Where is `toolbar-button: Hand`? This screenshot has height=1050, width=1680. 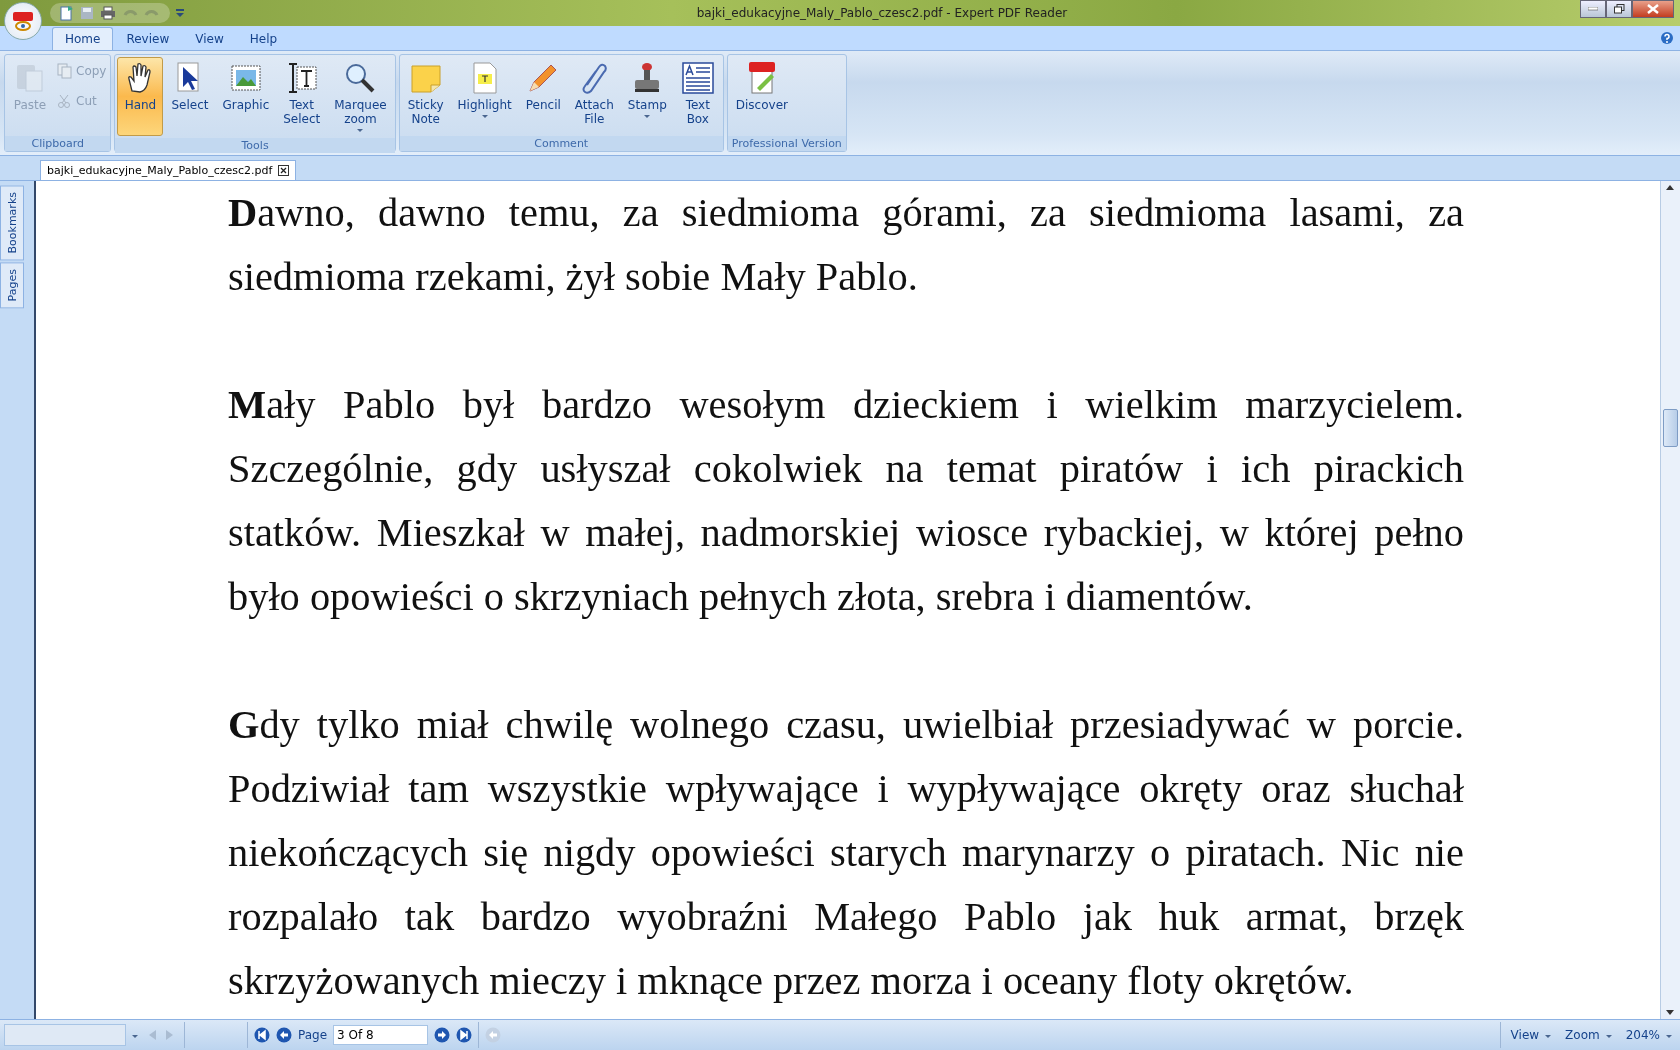
toolbar-button: Hand is located at coordinates (140, 96).